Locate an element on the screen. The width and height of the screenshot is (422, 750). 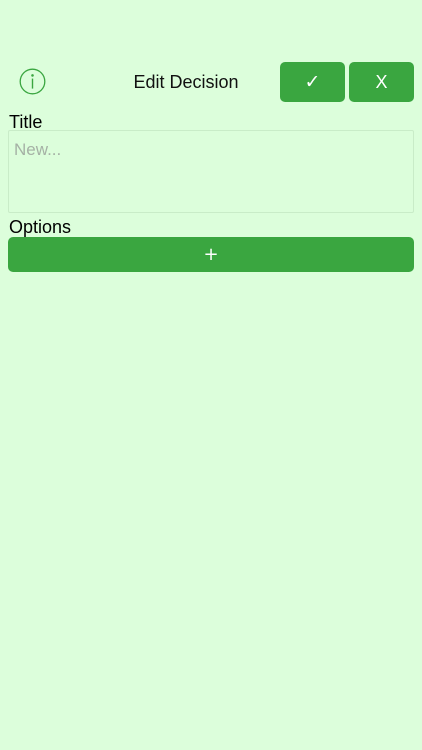
title-label: Title is located at coordinates (26, 122).